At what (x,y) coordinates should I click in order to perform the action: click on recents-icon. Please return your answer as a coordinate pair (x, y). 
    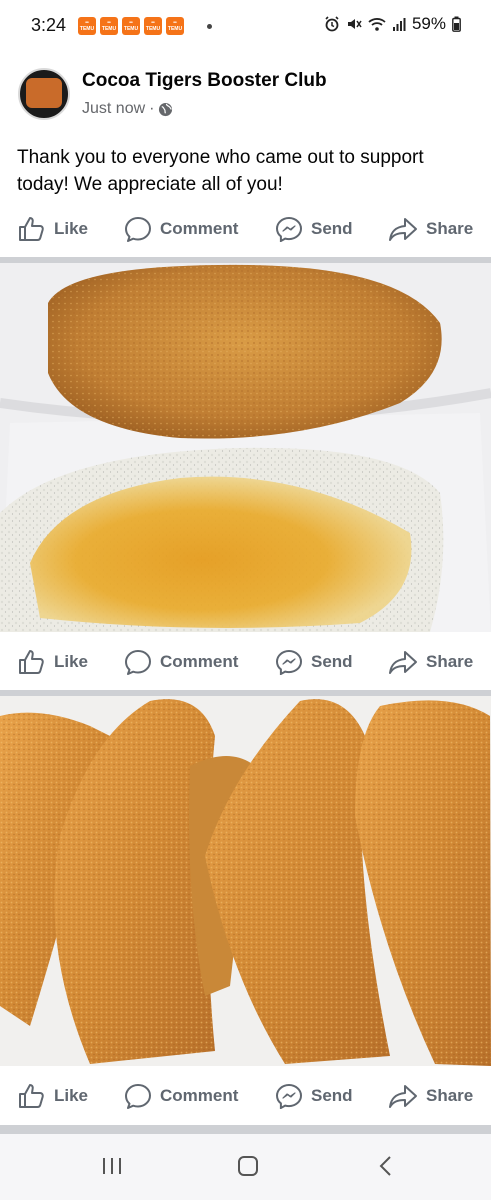
    Looking at the image, I should click on (112, 1166).